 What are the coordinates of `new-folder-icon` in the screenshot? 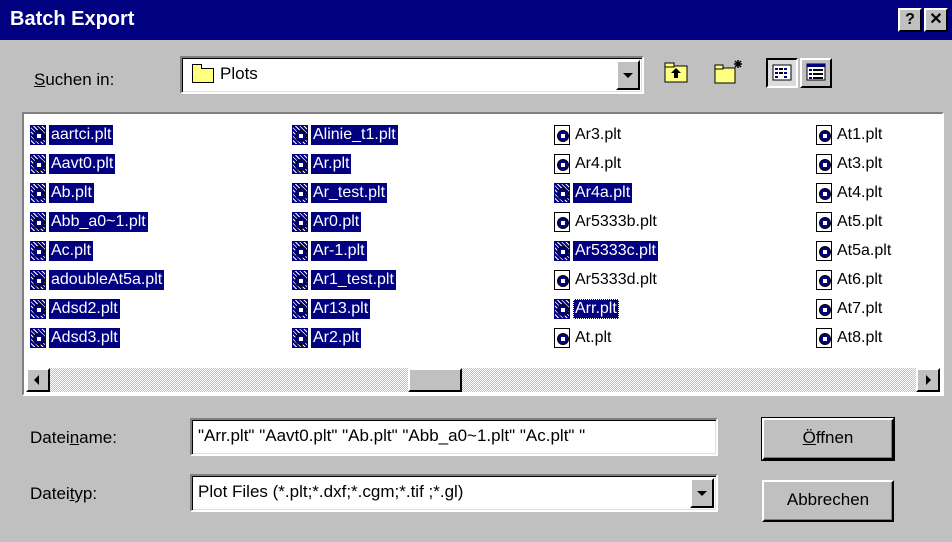 It's located at (728, 72).